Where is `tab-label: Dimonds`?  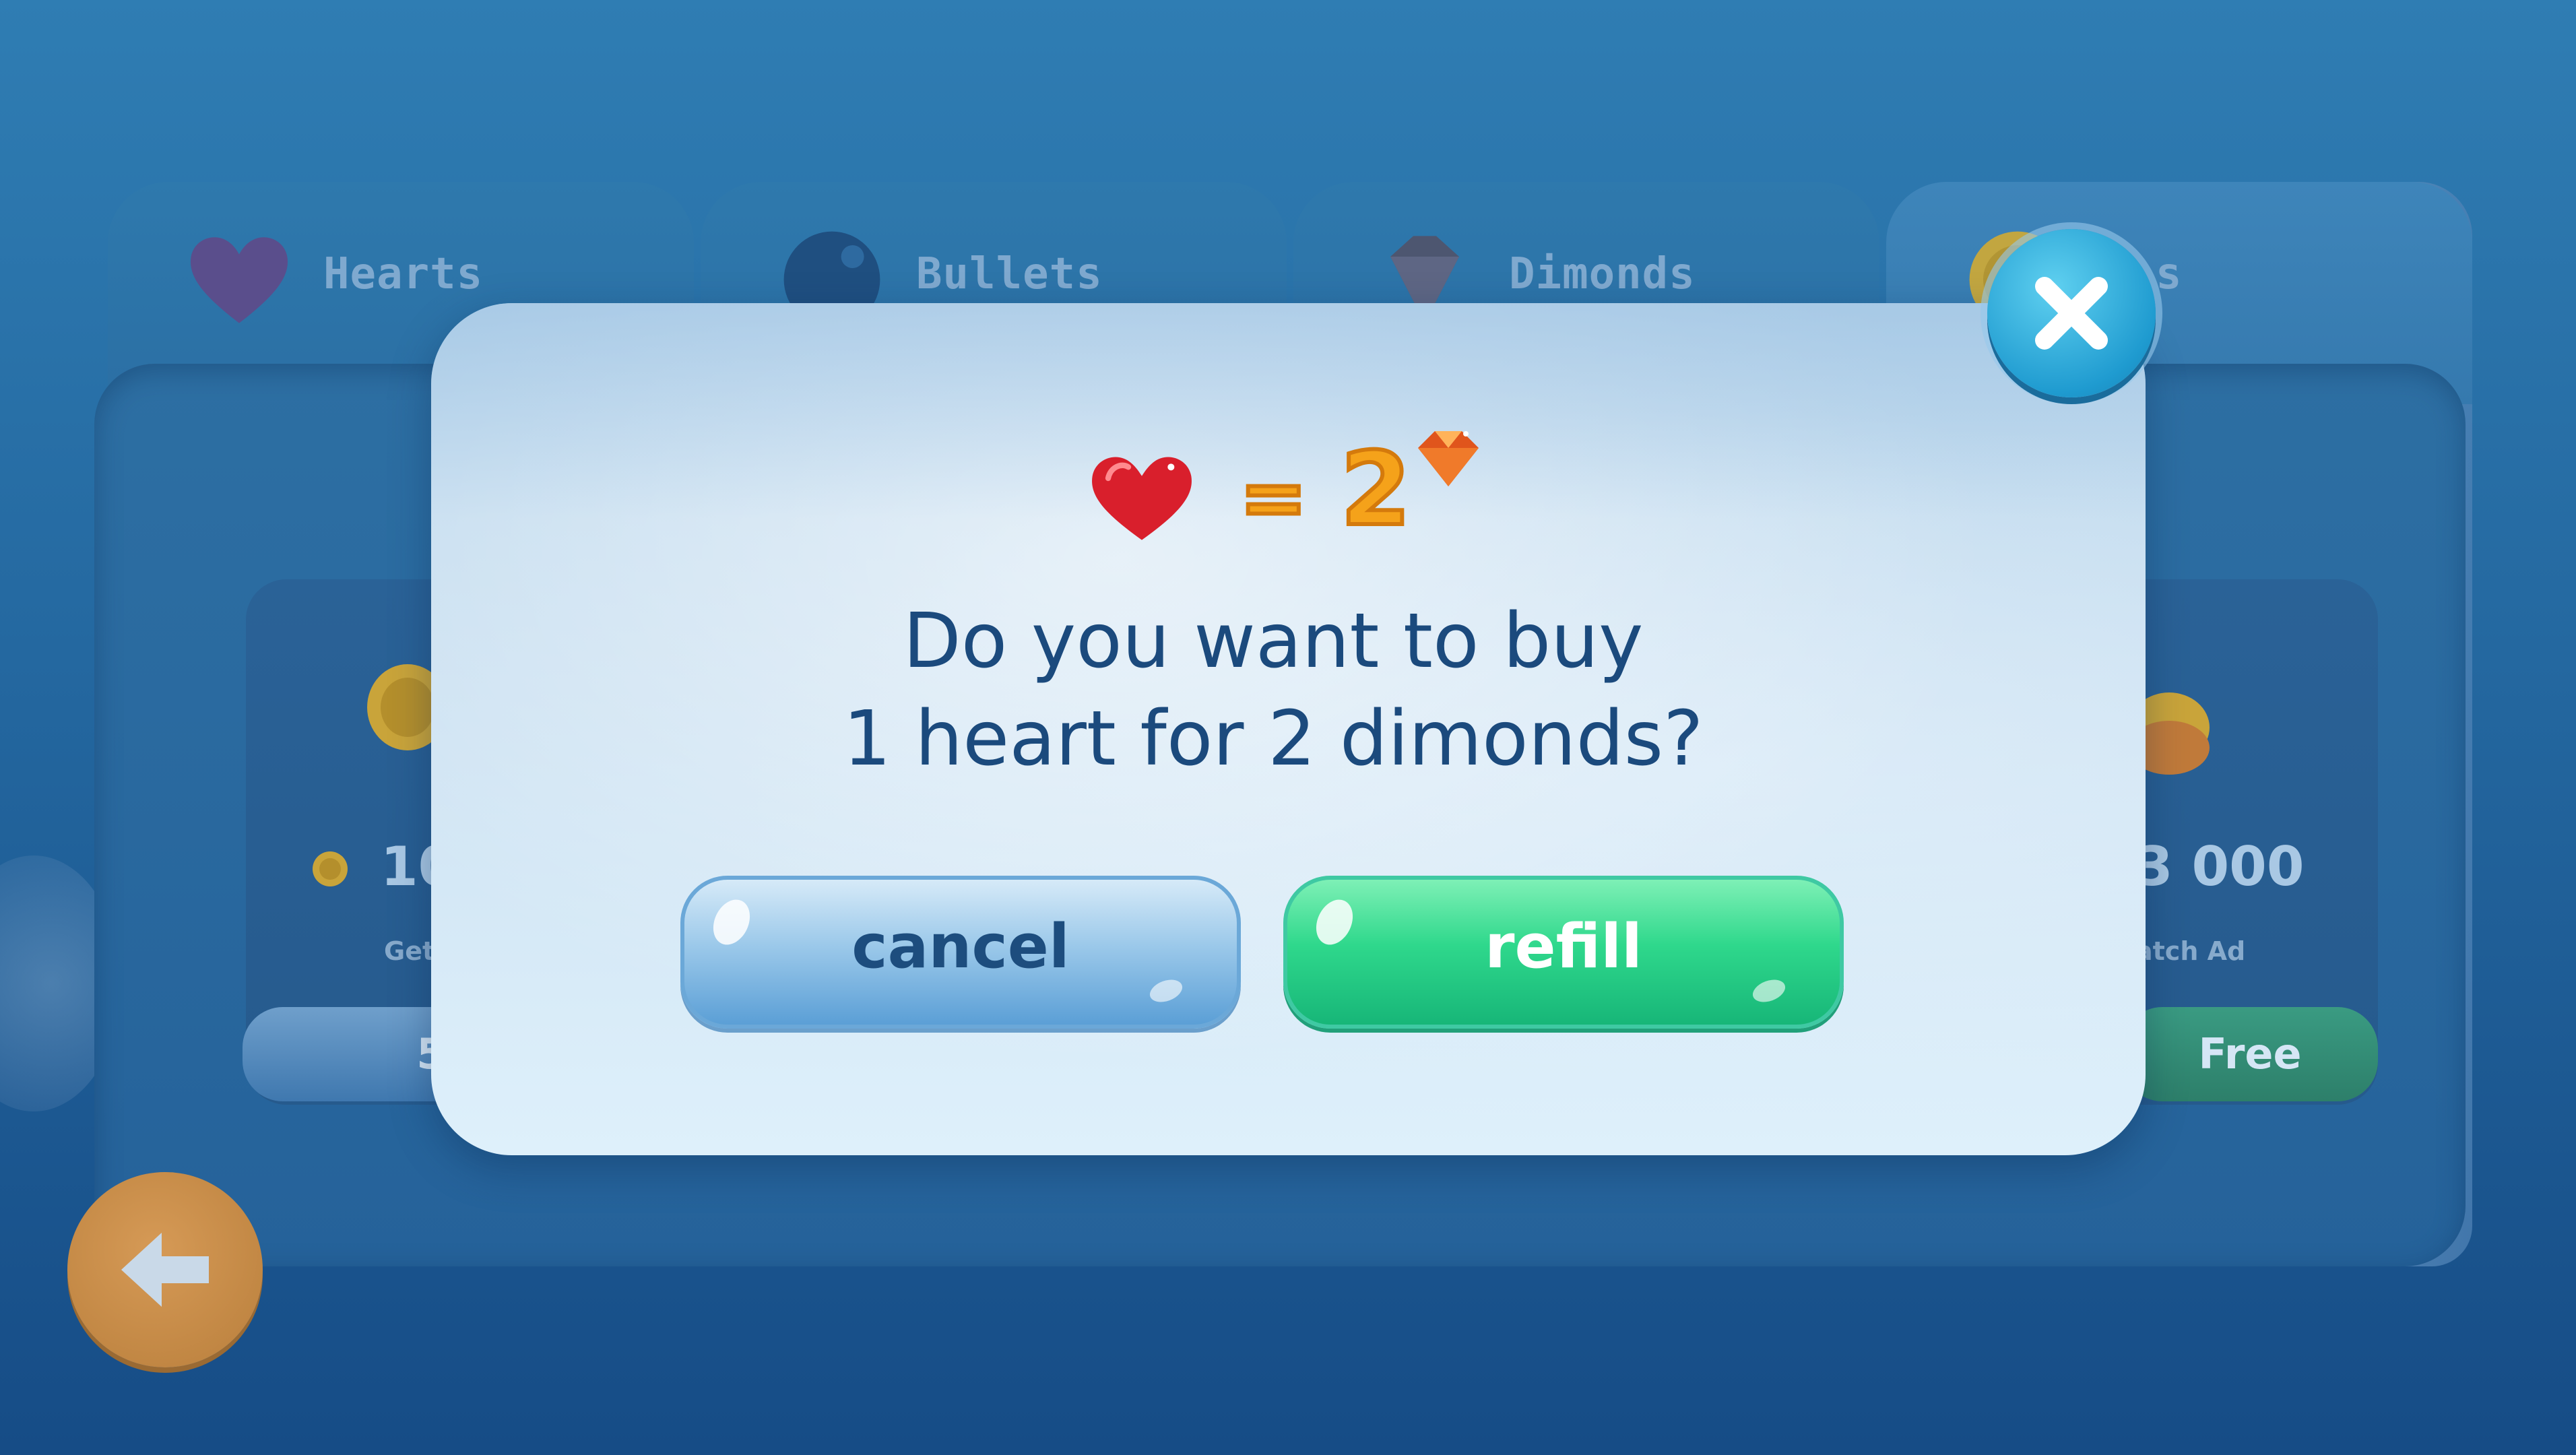
tab-label: Dimonds is located at coordinates (1603, 274).